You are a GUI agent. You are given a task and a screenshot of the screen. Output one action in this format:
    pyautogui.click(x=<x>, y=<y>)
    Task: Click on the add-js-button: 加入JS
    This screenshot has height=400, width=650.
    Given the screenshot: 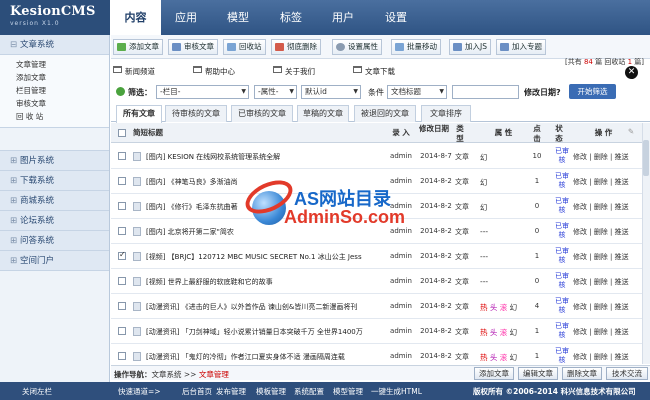 What is the action you would take?
    pyautogui.click(x=470, y=47)
    